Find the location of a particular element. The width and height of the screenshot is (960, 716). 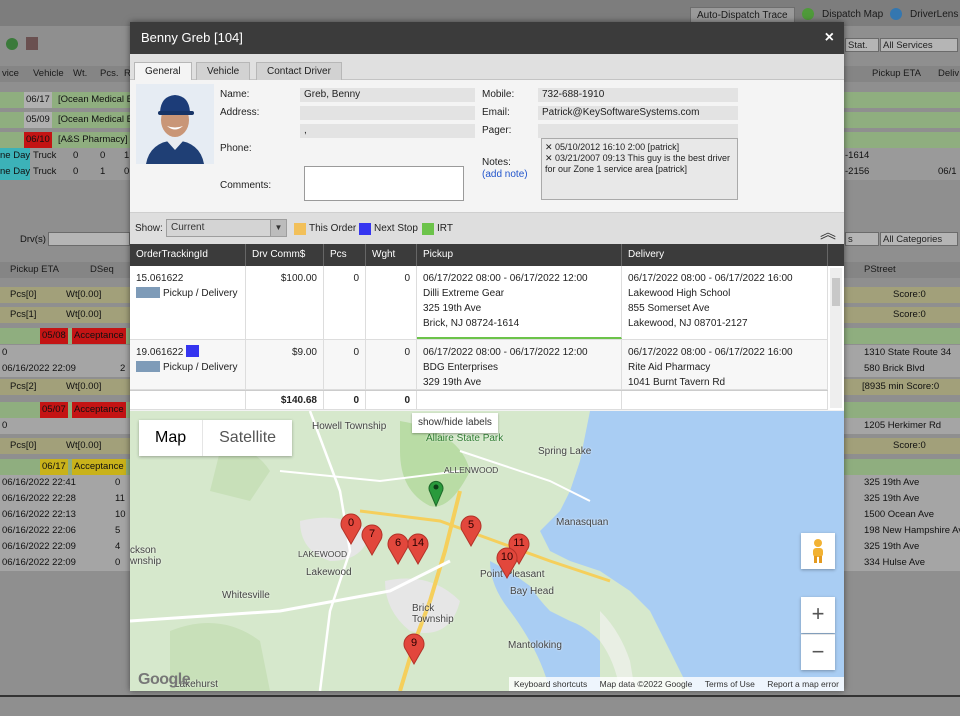

eta: 06/16/2022 22:28 is located at coordinates (39, 498).